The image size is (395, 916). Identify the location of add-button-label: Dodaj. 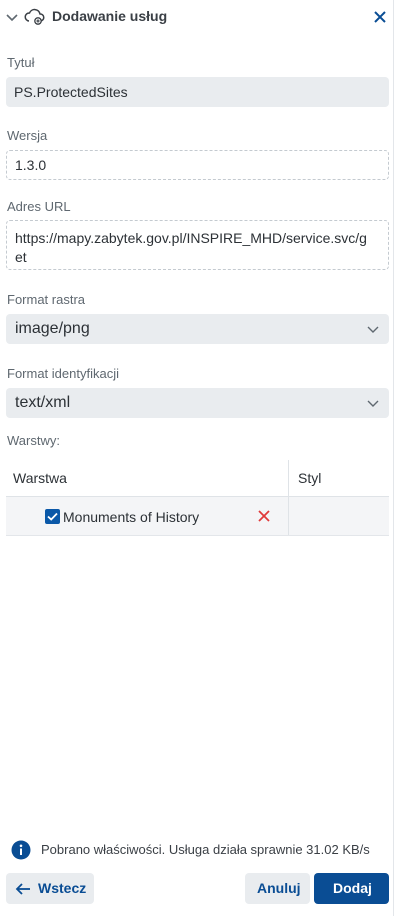
(352, 888).